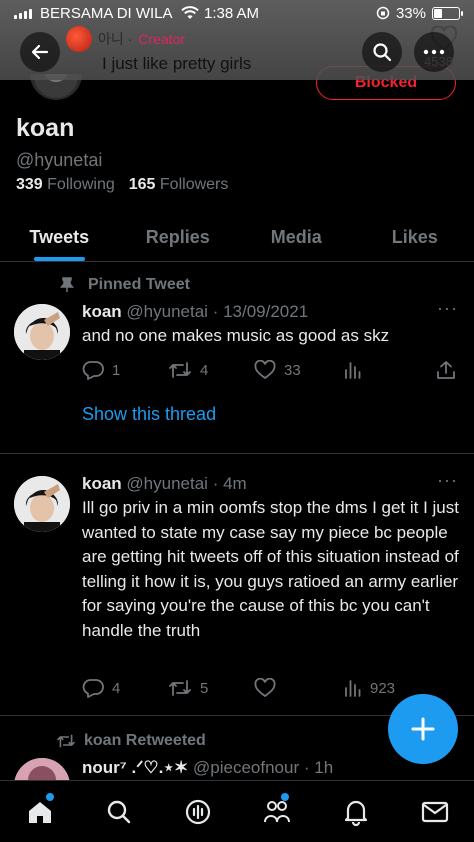 The width and height of the screenshot is (474, 842). I want to click on tweet-actions: 1 4 33, so click(270, 370).